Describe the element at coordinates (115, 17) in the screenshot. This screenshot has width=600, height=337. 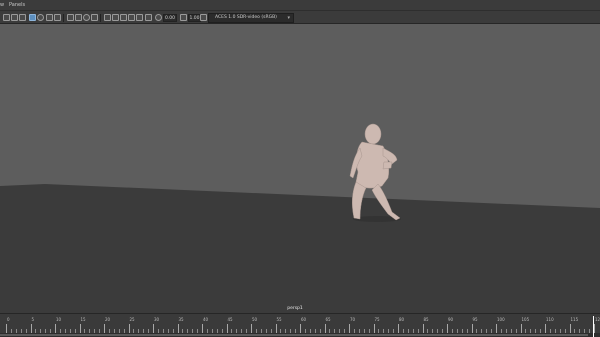
I see `shadows-icon` at that location.